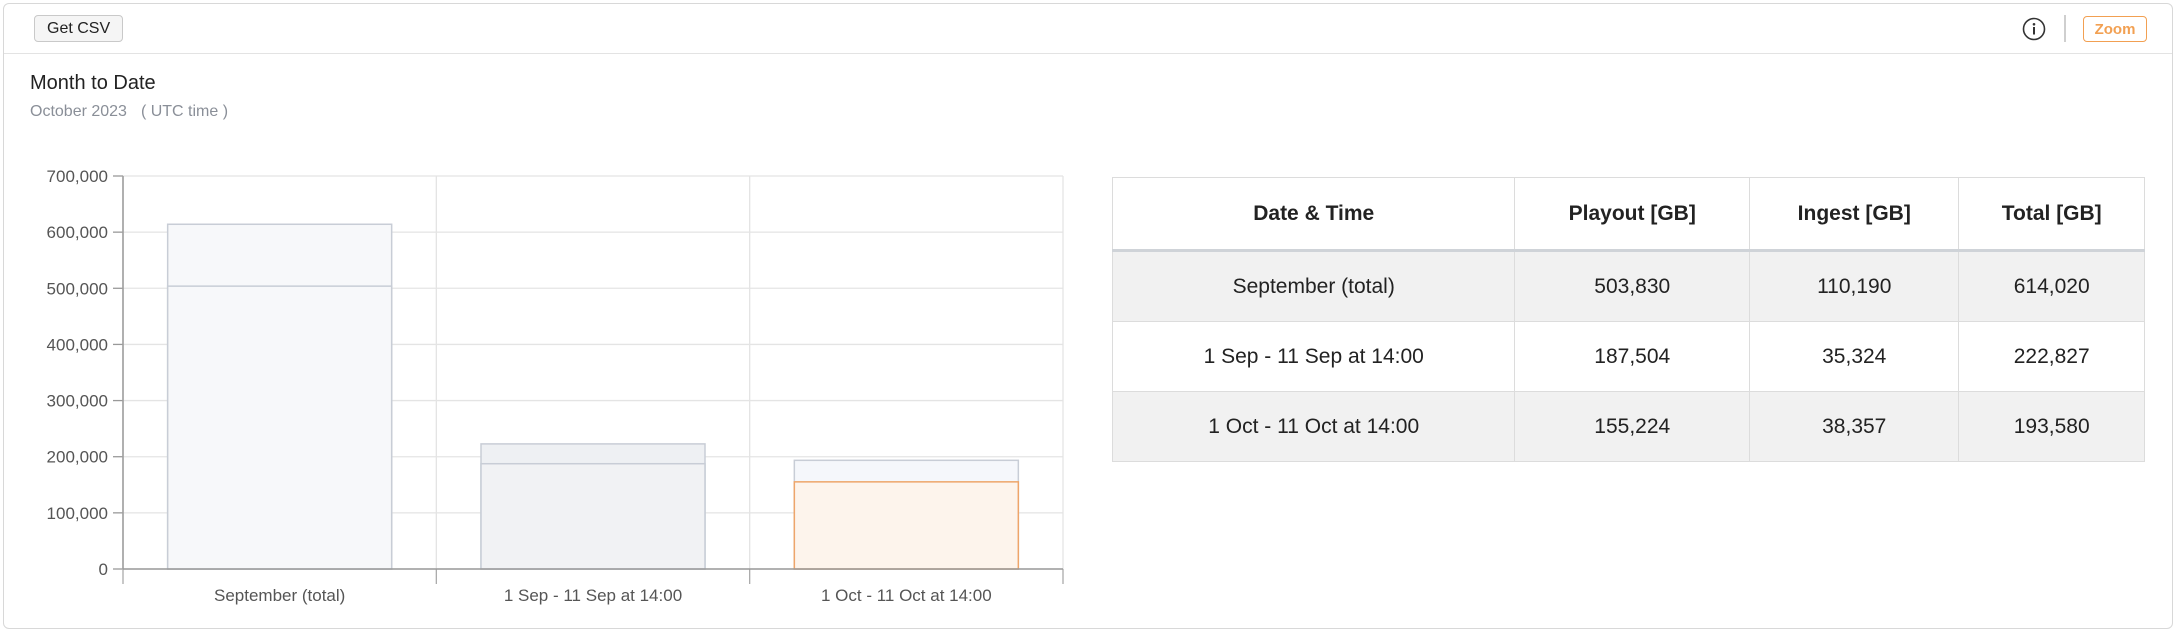  Describe the element at coordinates (103, 569) in the screenshot. I see `y-tick-label: 0` at that location.